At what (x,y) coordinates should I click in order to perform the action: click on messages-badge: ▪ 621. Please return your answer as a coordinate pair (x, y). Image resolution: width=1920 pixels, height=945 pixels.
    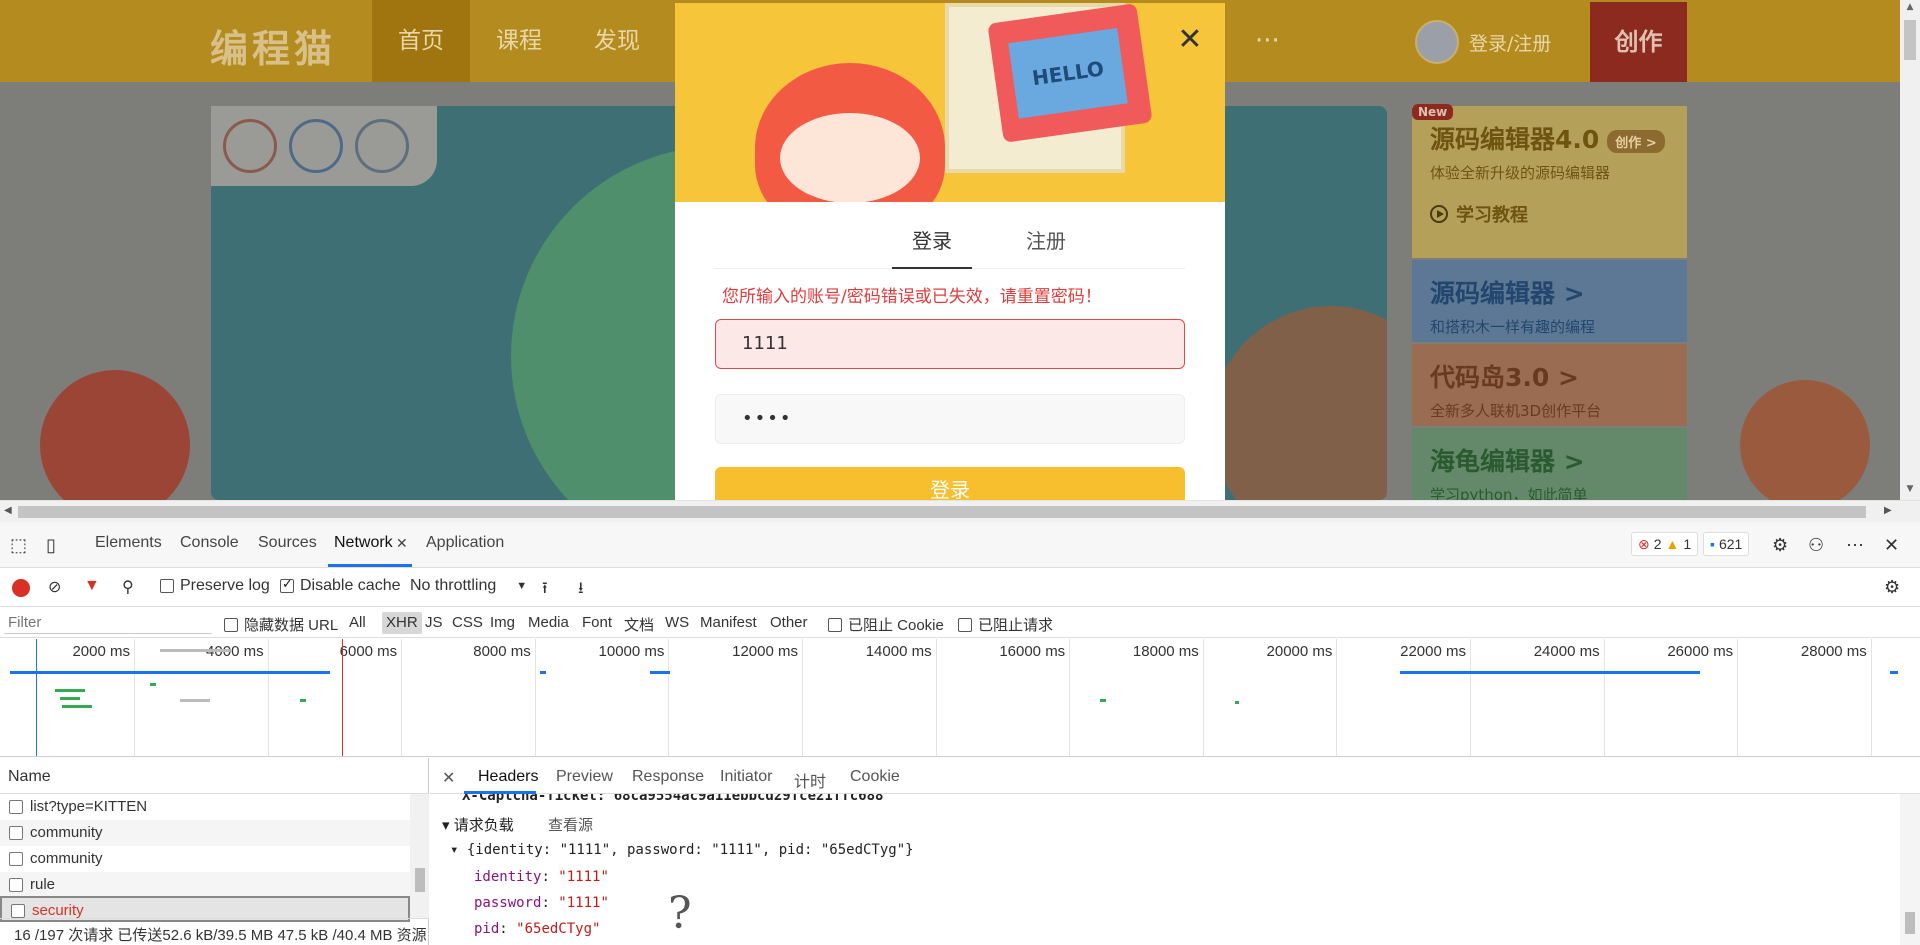
    Looking at the image, I should click on (1726, 544).